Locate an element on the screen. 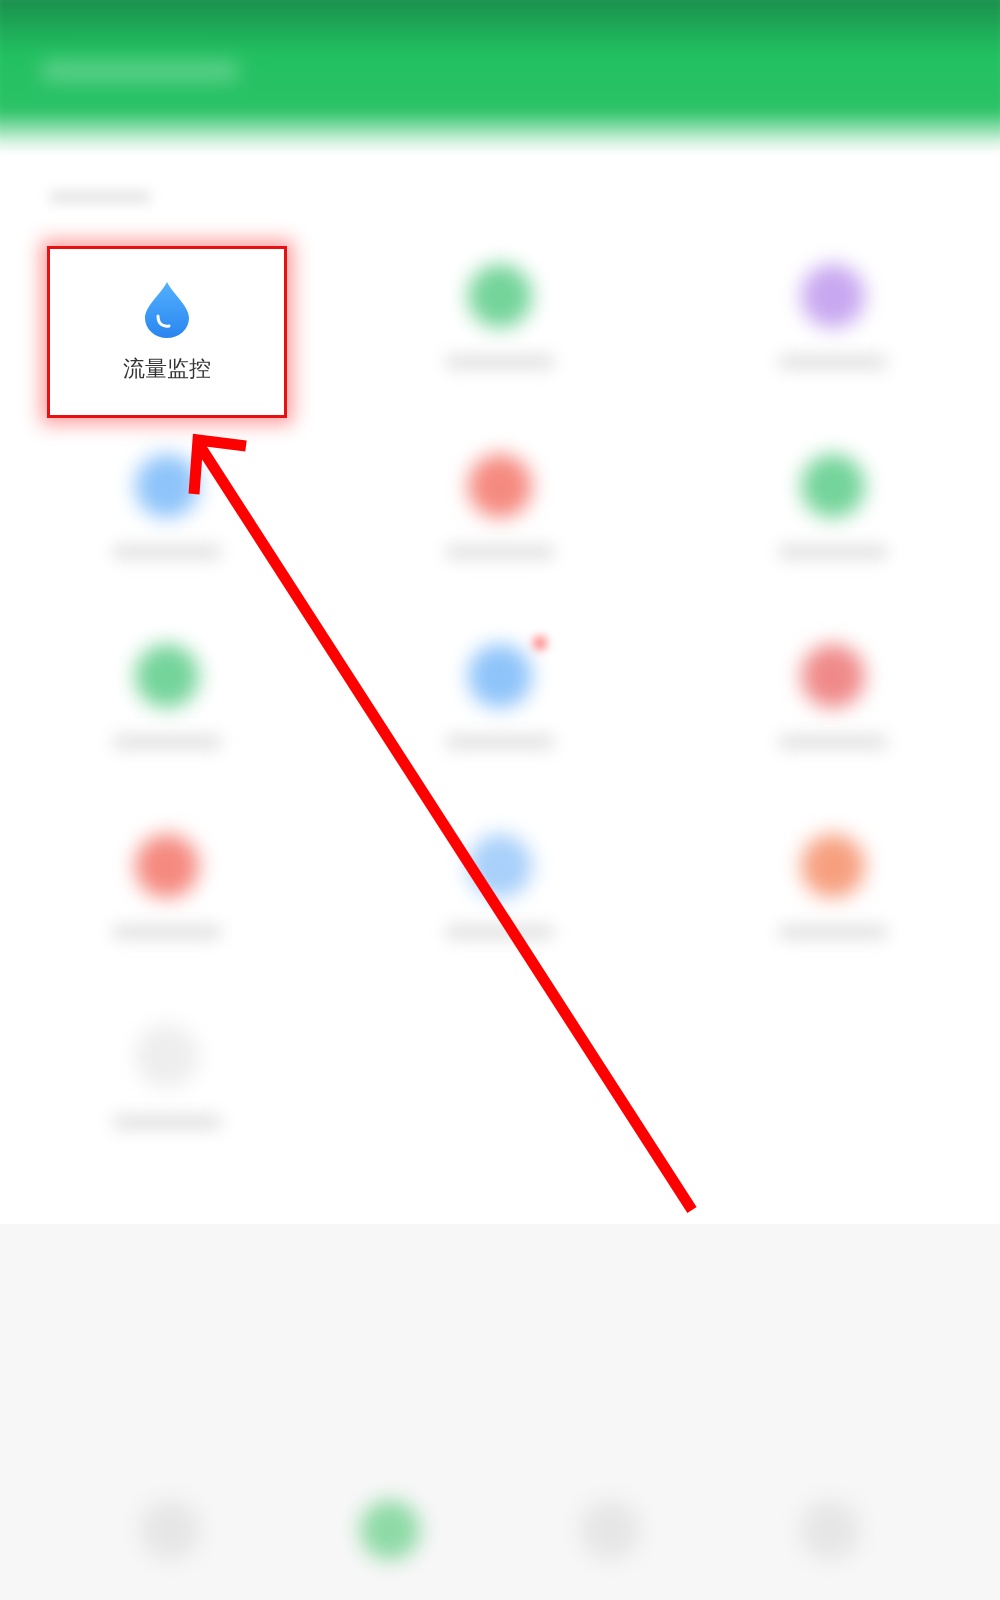  water-drop-icon is located at coordinates (166, 309).